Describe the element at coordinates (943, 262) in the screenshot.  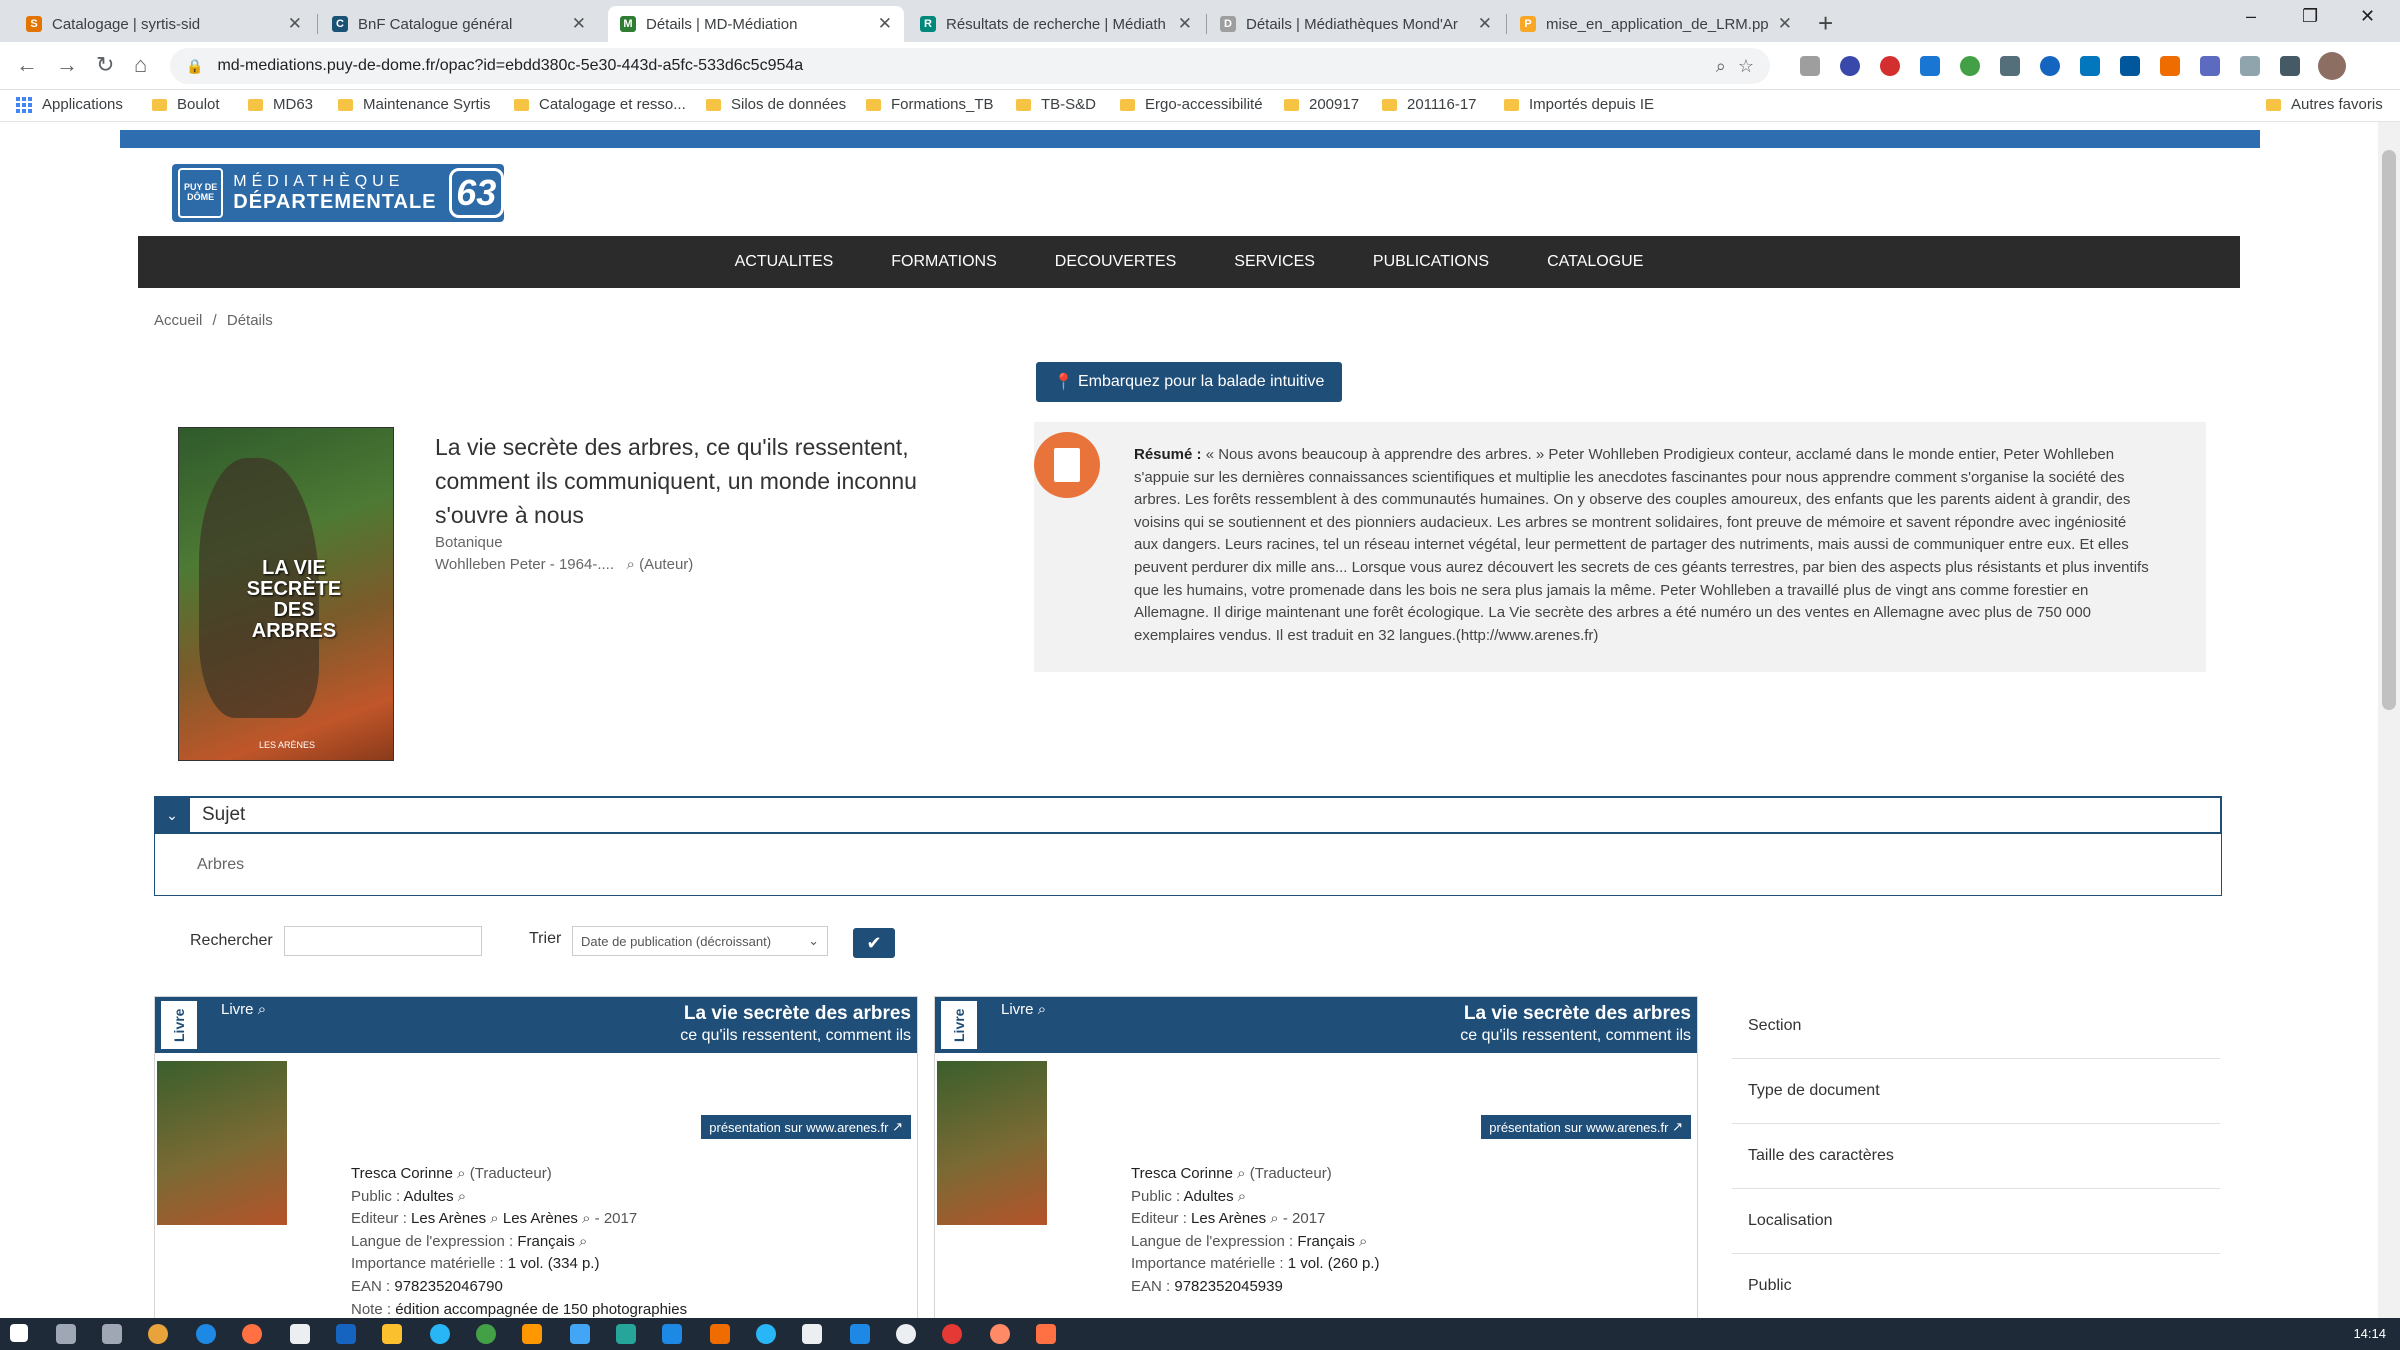
I see `menu-formations: FORMATIONS` at that location.